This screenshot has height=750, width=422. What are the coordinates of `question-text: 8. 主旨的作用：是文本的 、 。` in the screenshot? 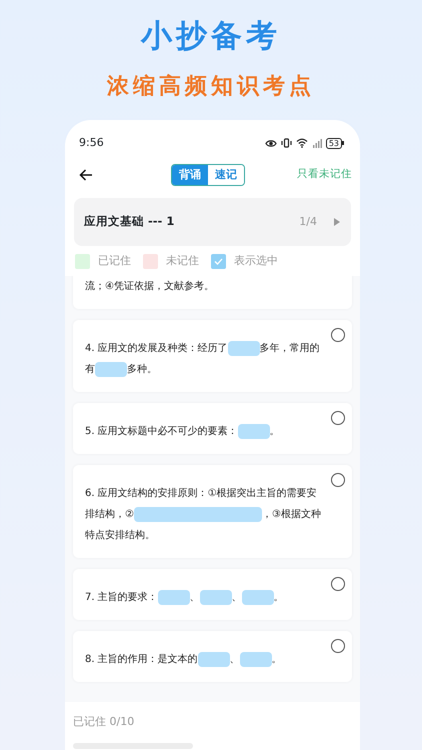 It's located at (205, 659).